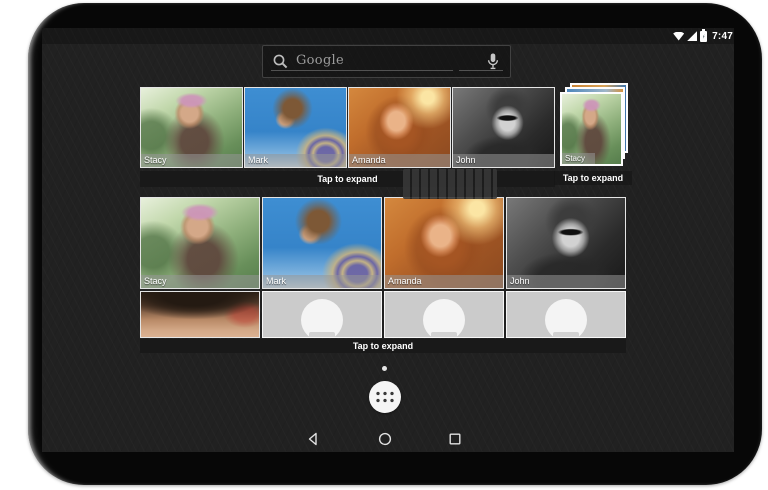 This screenshot has height=490, width=768. Describe the element at coordinates (280, 64) in the screenshot. I see `search-icon` at that location.